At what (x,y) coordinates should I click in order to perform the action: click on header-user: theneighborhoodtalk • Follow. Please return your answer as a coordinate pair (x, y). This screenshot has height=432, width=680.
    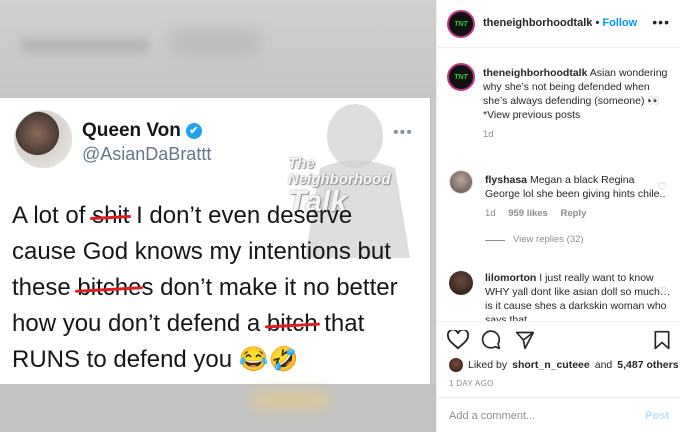
    Looking at the image, I should click on (560, 23).